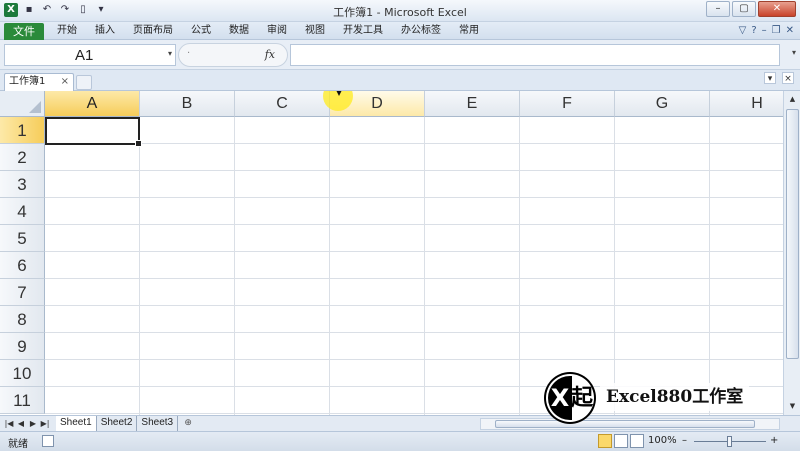 The image size is (800, 451). I want to click on workbook-minimize-icon: –, so click(764, 31).